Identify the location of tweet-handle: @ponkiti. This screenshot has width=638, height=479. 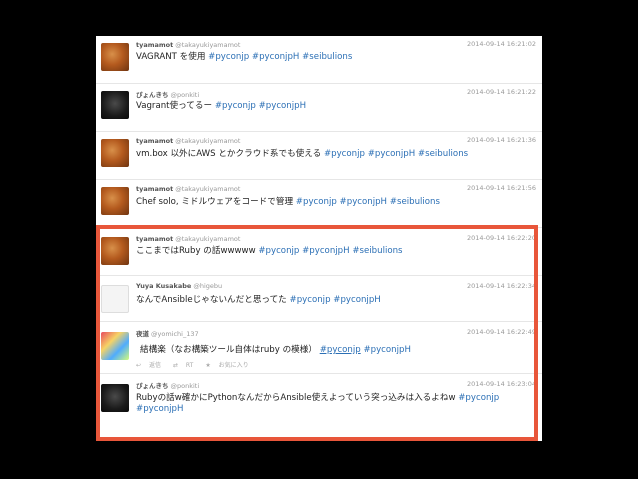
(185, 95).